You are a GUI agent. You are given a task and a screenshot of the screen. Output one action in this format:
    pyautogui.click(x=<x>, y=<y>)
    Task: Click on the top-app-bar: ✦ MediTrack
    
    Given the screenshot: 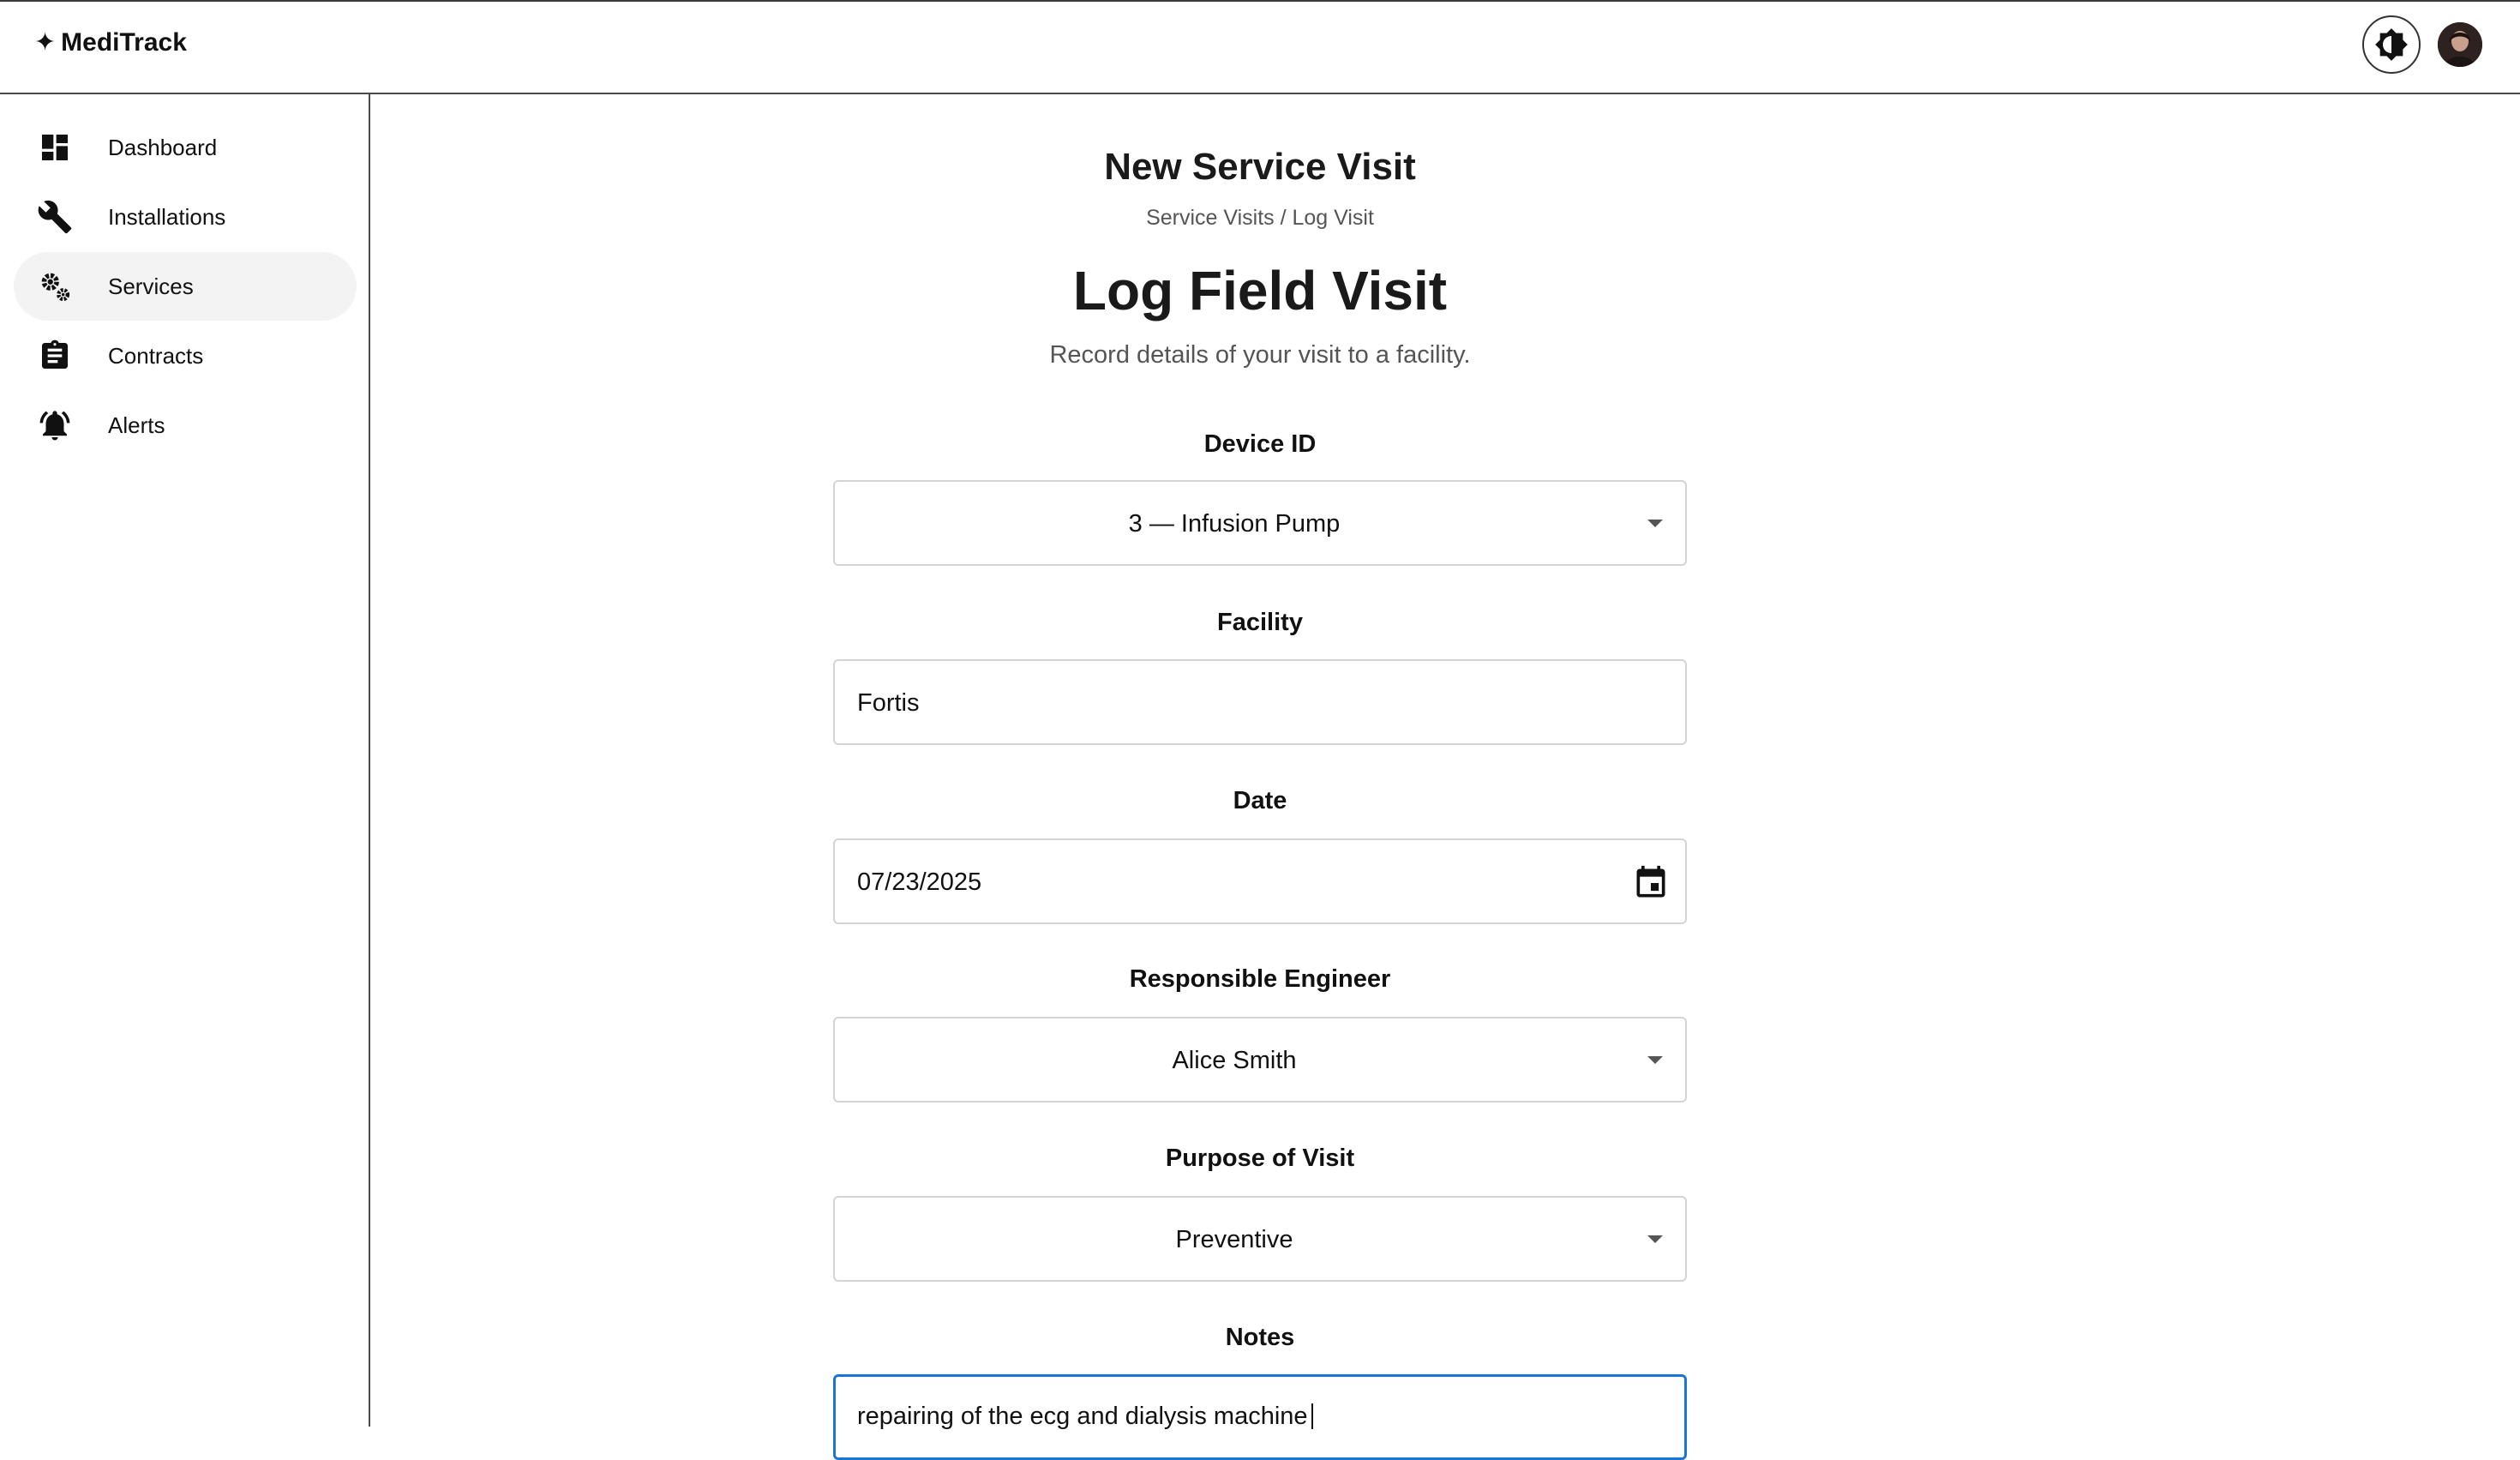 What is the action you would take?
    pyautogui.click(x=1260, y=47)
    